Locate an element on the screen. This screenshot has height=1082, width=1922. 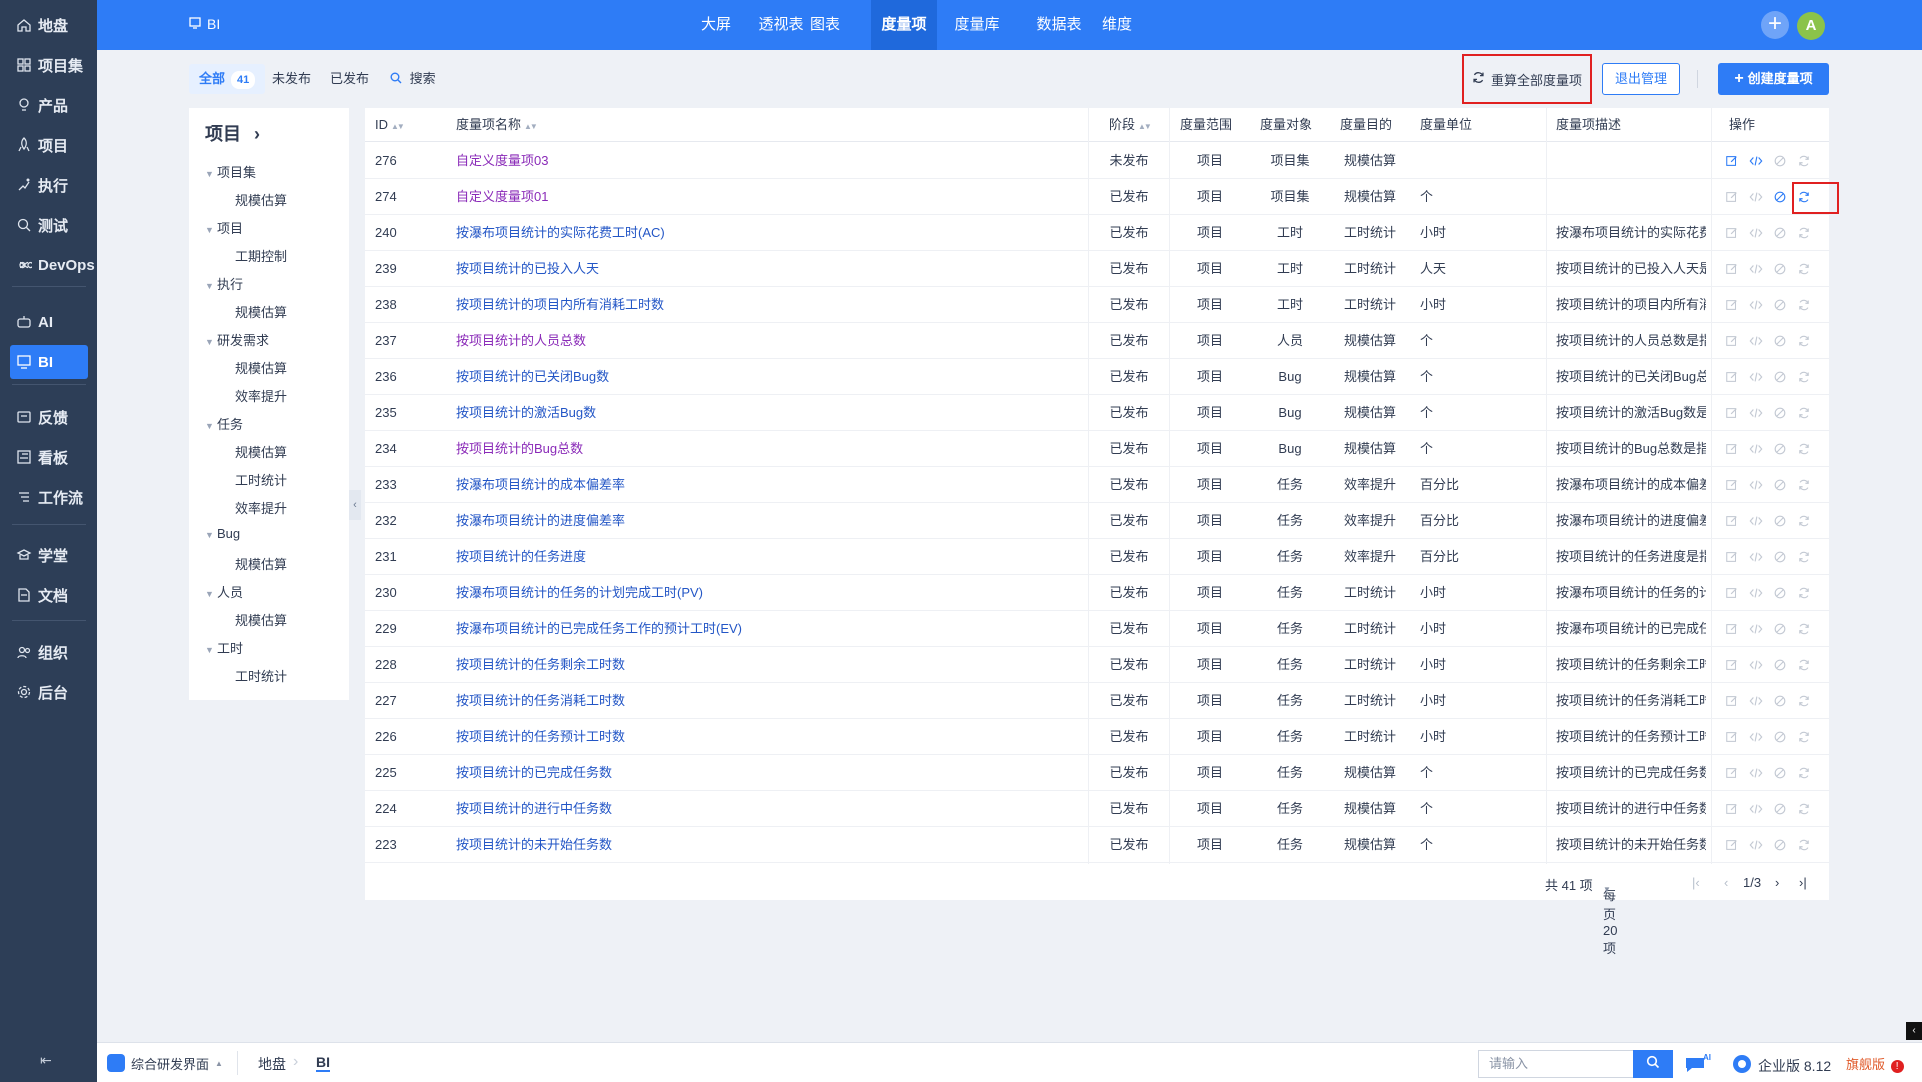
tree-group: ▼ 研发需求 is located at coordinates (237, 339).